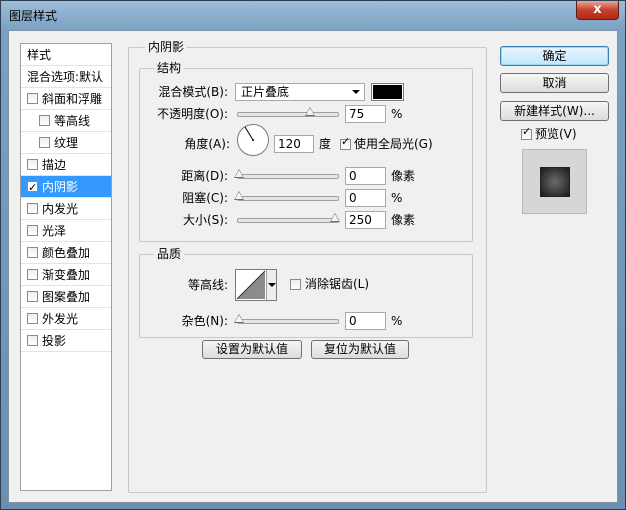 The height and width of the screenshot is (510, 626). Describe the element at coordinates (205, 220) in the screenshot. I see `size-label: 大小(S):` at that location.